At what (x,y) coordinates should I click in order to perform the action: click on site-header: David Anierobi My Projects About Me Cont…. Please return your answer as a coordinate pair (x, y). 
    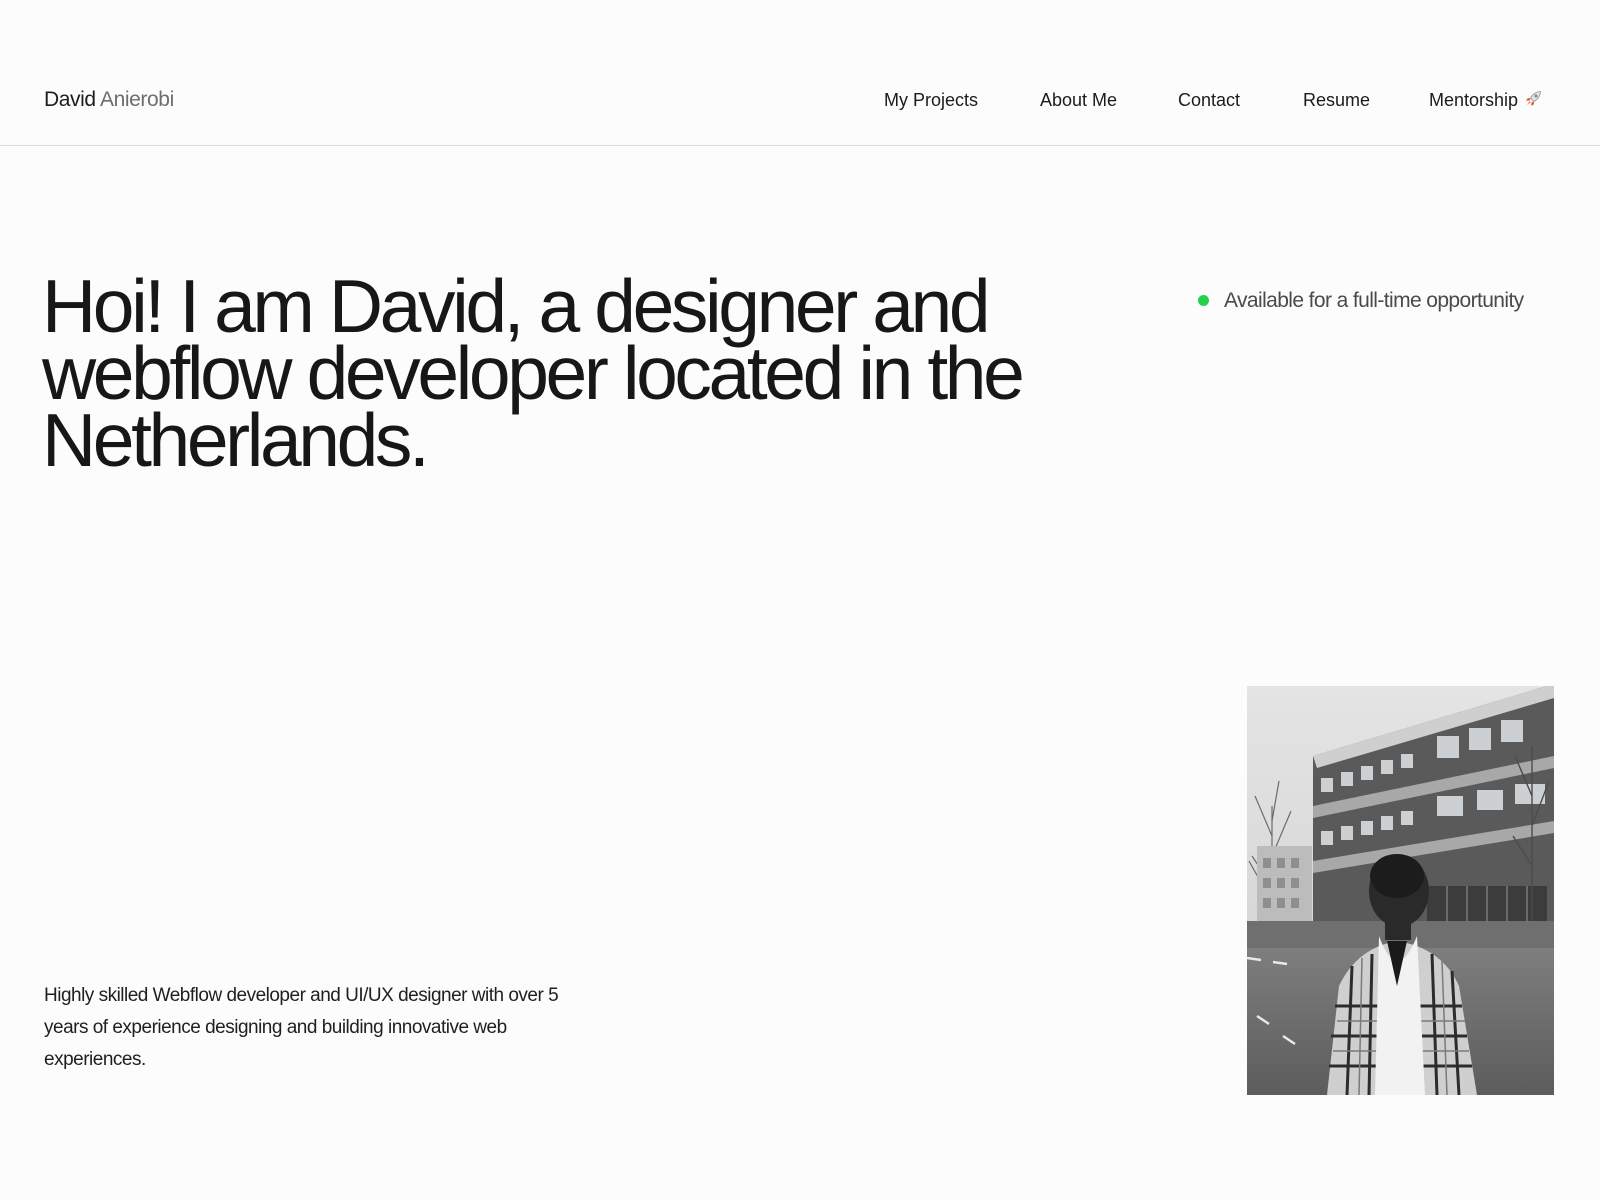
    Looking at the image, I should click on (800, 73).